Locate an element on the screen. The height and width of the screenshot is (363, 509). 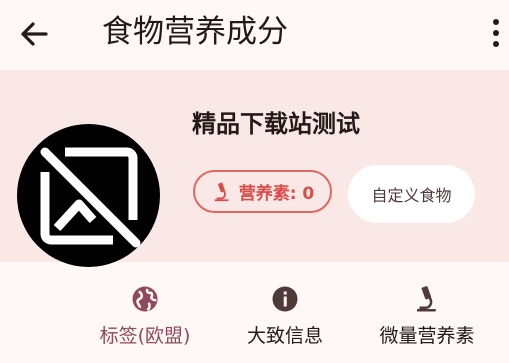
tab-micronutrients-text: 微量营养素 is located at coordinates (427, 336).